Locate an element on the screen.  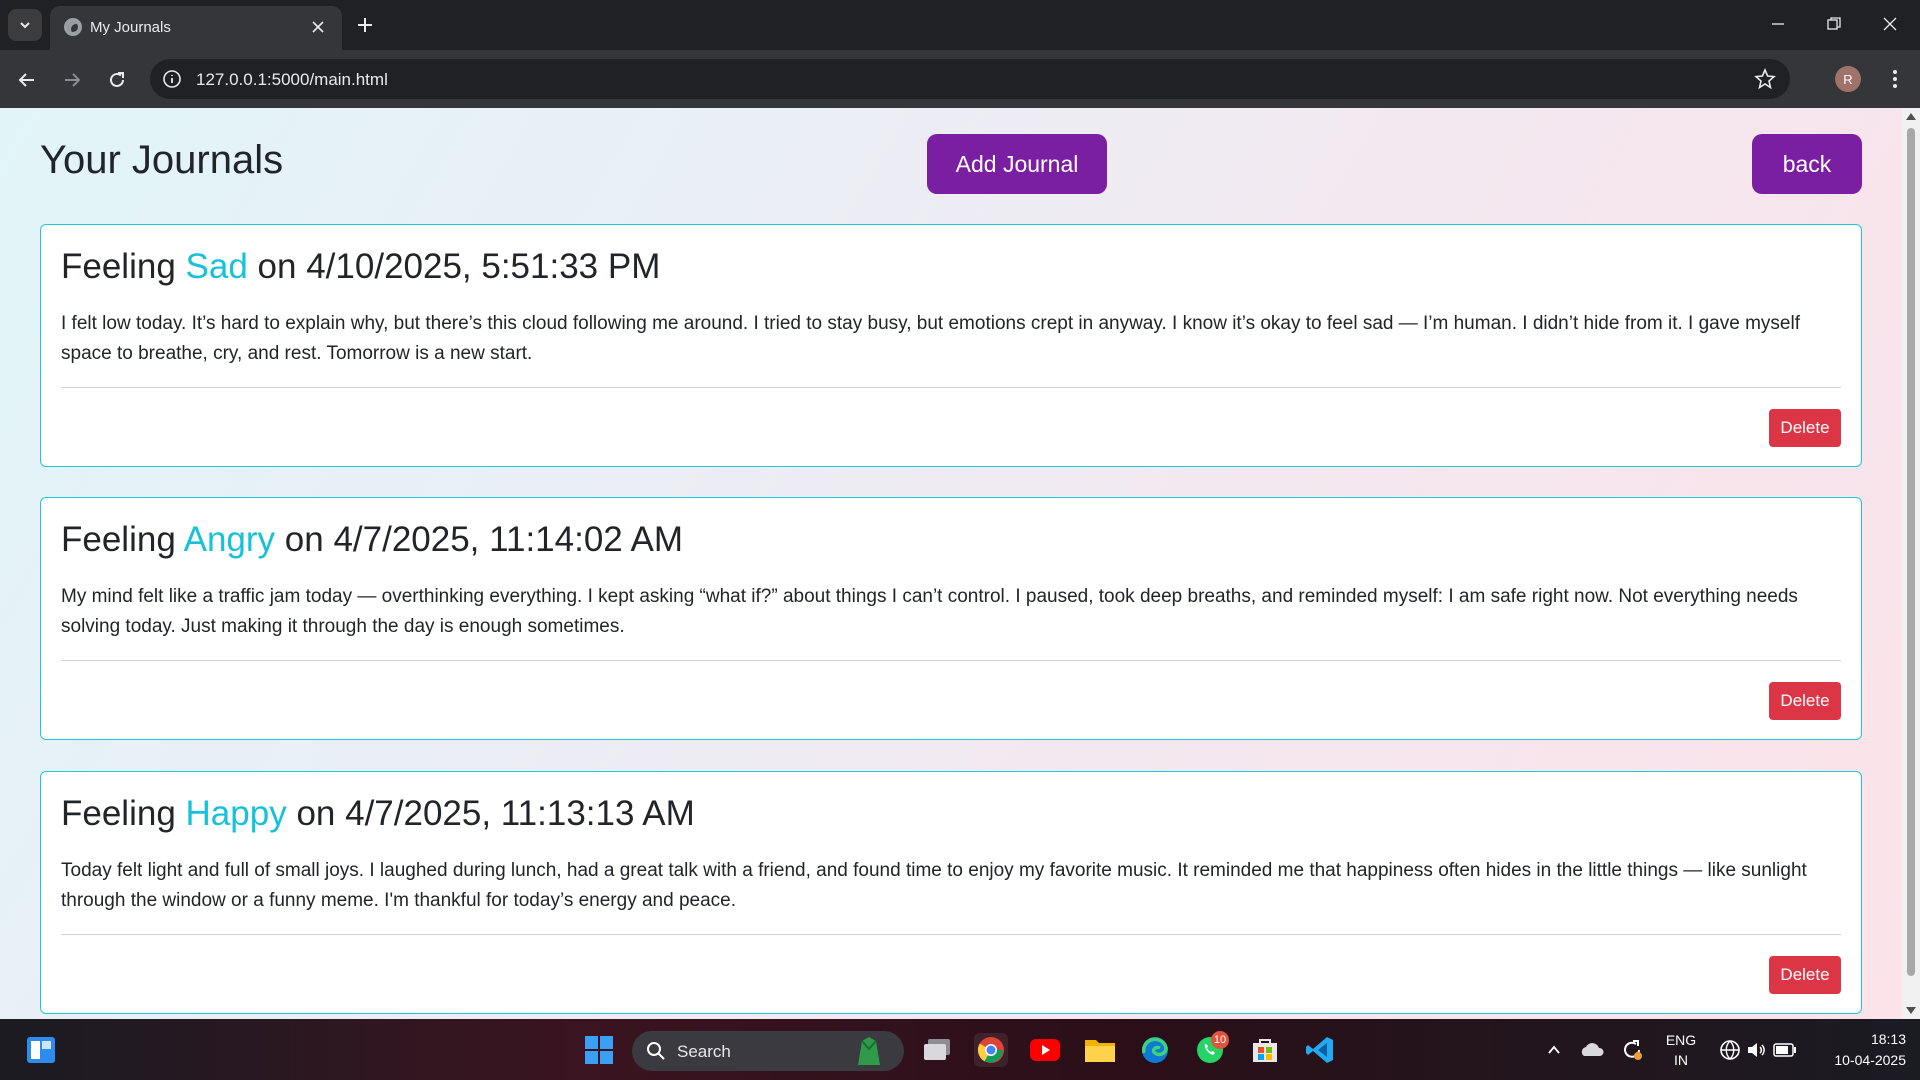
restore-icon is located at coordinates (1834, 23).